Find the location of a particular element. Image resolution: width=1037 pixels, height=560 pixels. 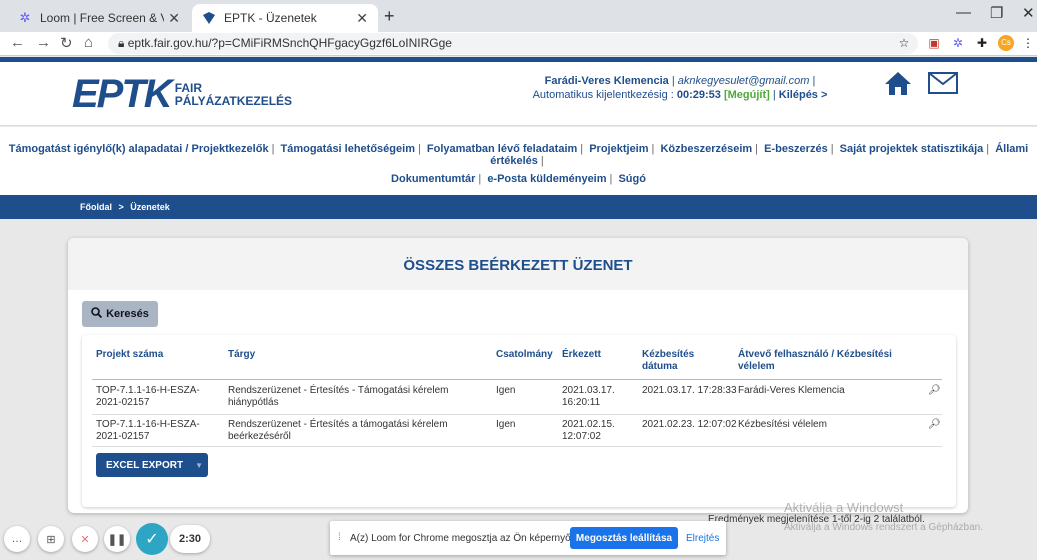

stop-sharing-button: Megosztás leállítása is located at coordinates (624, 538).